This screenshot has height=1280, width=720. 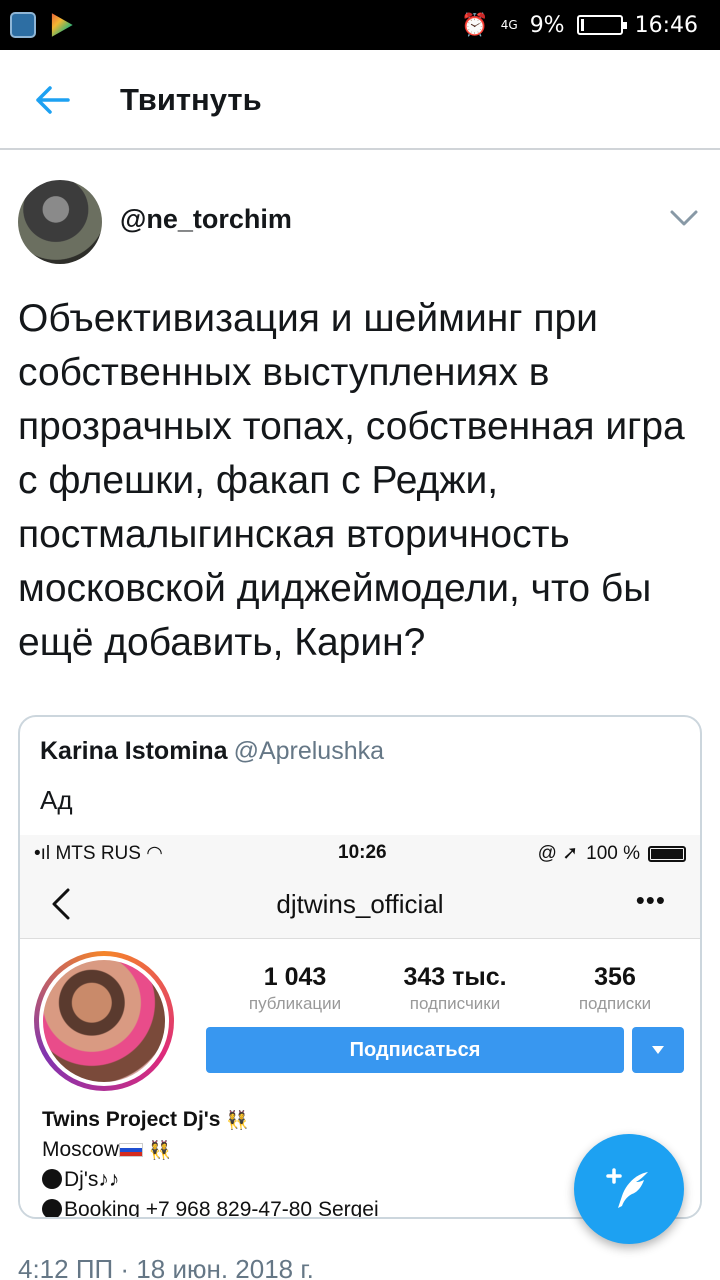 I want to click on stat-posts: 1 043 публикации, so click(x=295, y=988).